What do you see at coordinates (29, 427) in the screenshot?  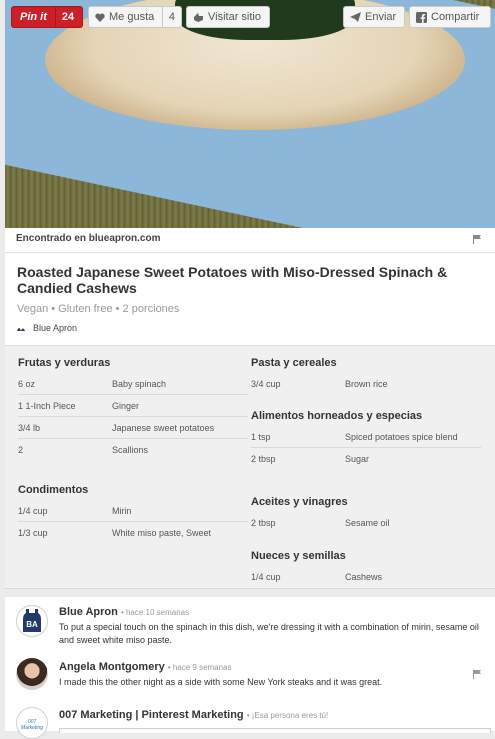 I see `ingredient-qty: 3/4 lb` at bounding box center [29, 427].